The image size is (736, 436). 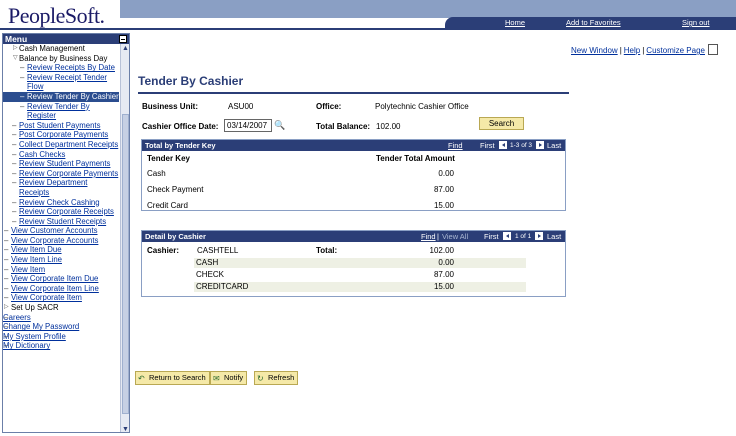 What do you see at coordinates (455, 236) in the screenshot?
I see `detail-view-all: View All` at bounding box center [455, 236].